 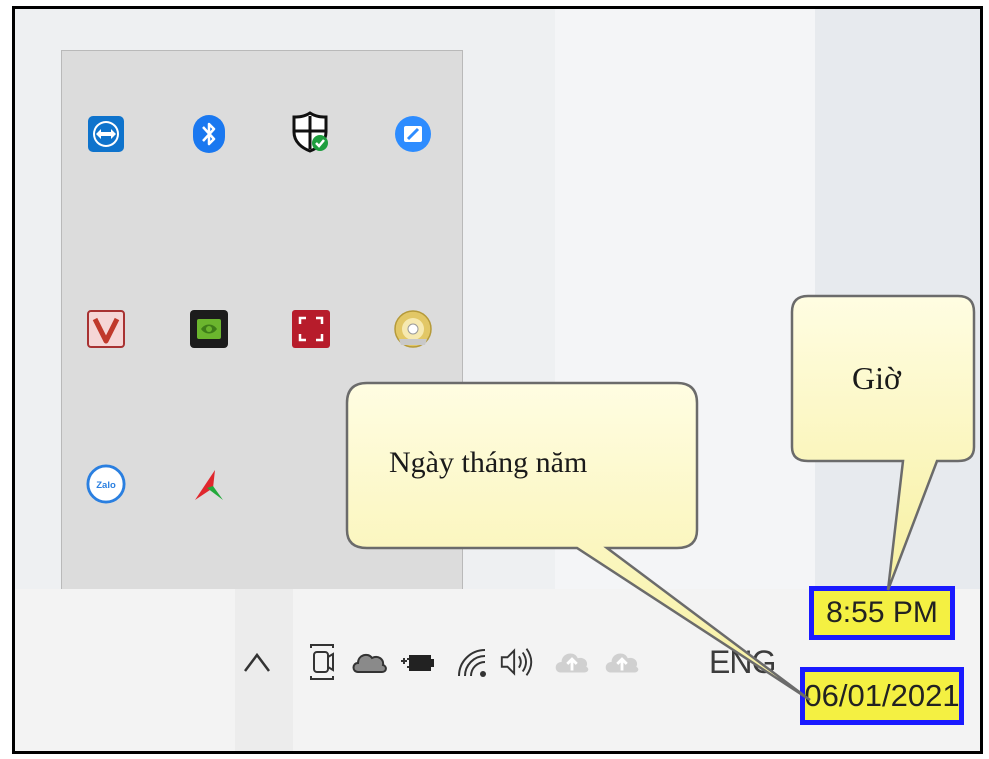 I want to click on time-callout, so click(x=883, y=442).